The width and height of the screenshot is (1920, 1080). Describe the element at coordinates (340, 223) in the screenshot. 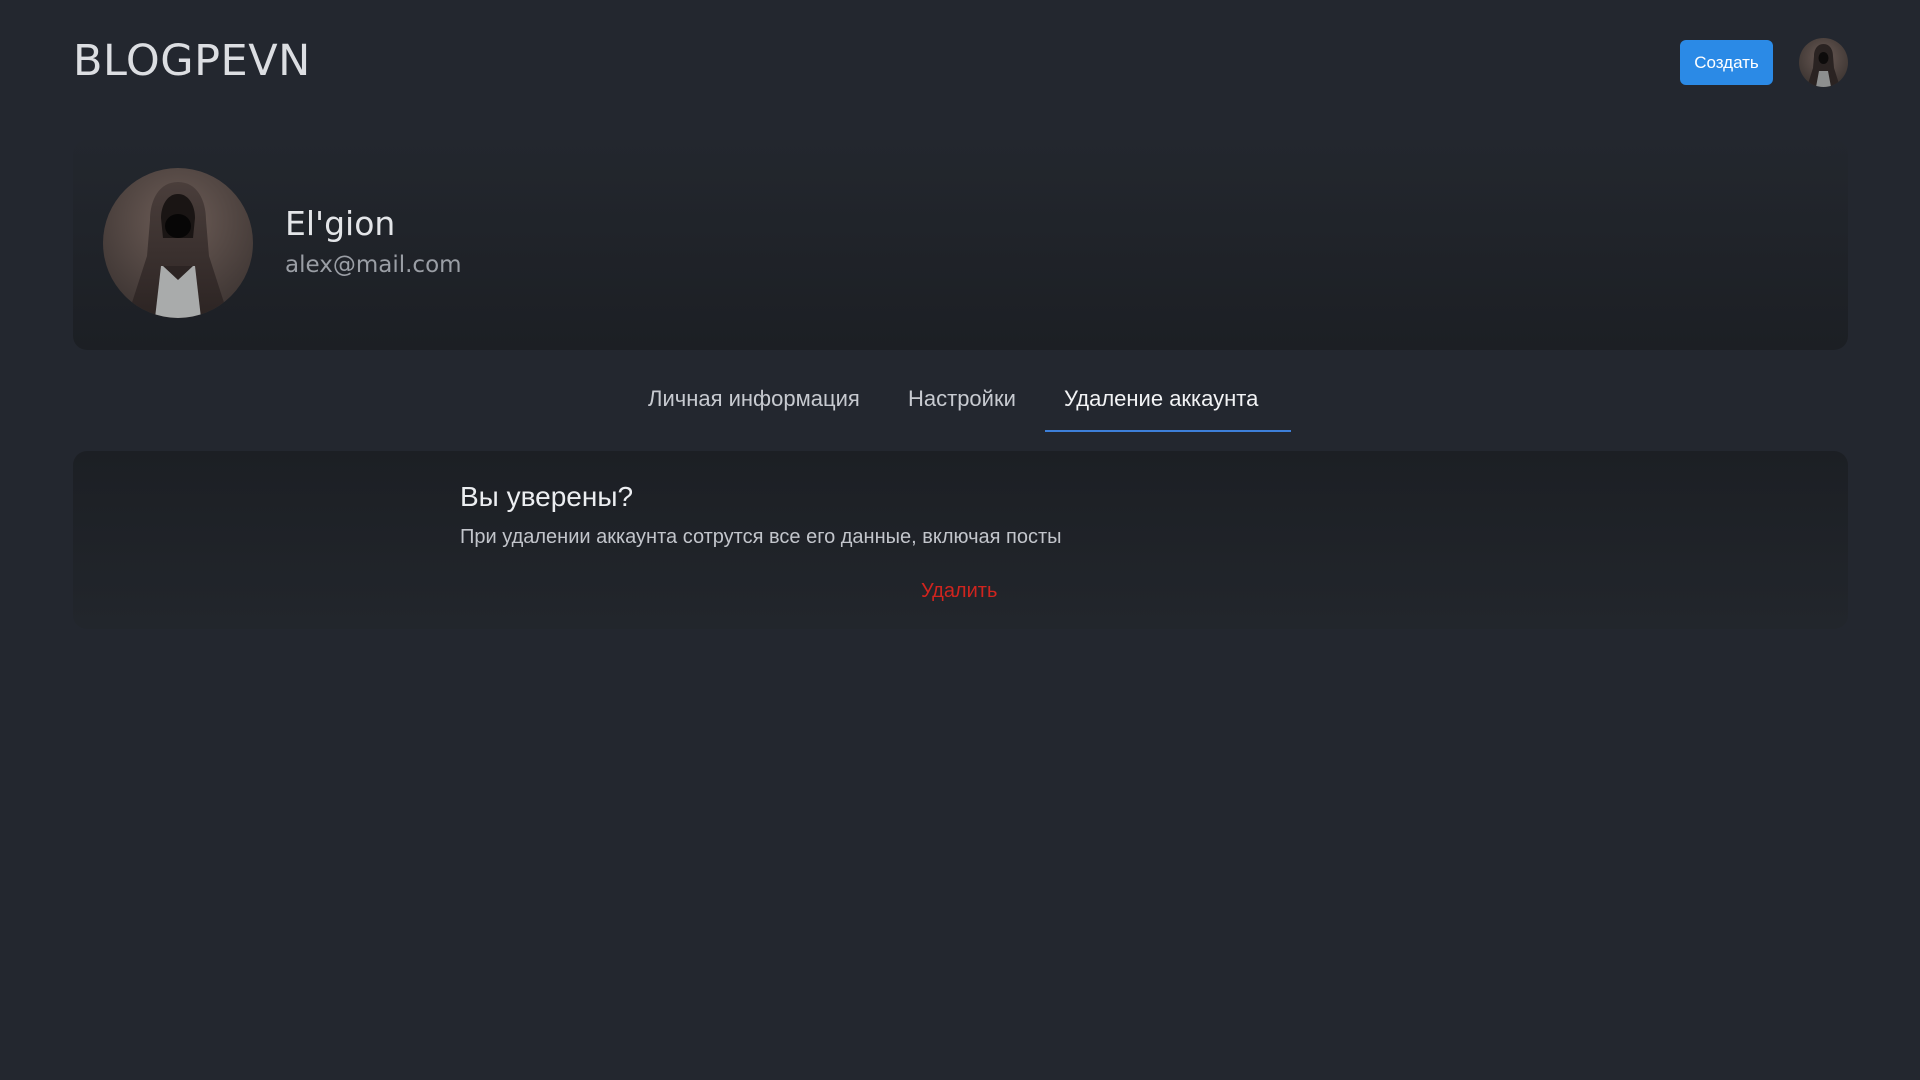

I see `profile-name: El'gion` at that location.